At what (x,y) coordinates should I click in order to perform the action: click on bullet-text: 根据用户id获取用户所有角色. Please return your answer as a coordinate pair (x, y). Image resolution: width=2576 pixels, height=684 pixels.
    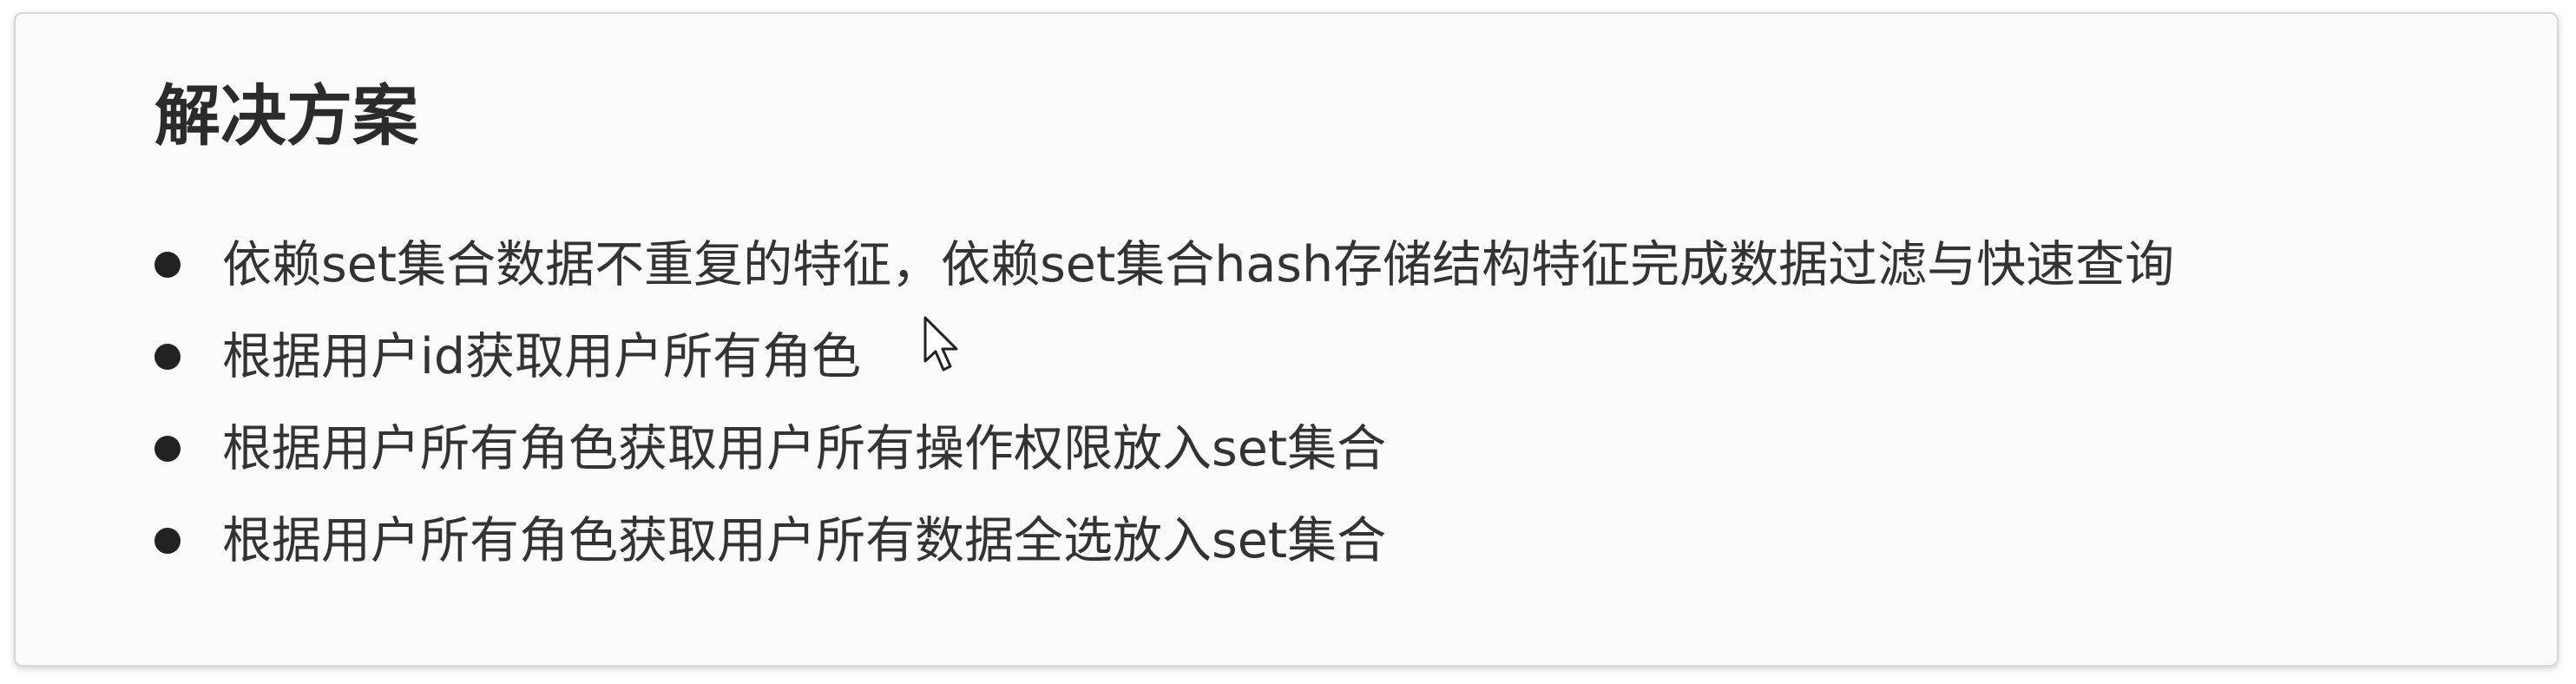
    Looking at the image, I should click on (542, 356).